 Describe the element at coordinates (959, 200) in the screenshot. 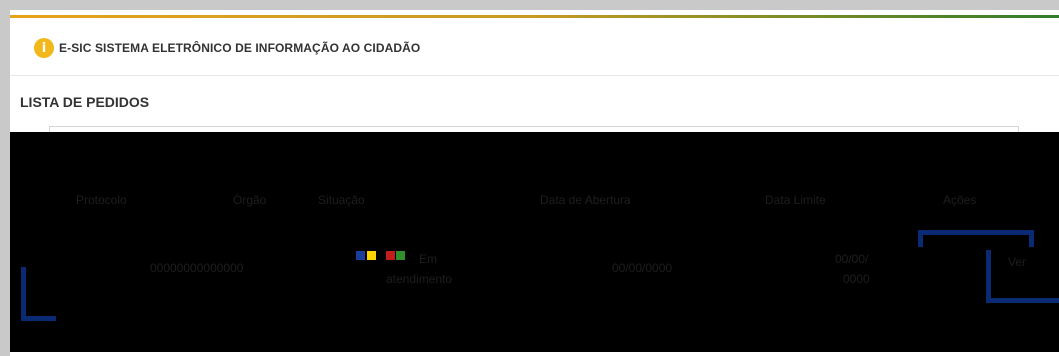

I see `column-header-actions: Ações` at that location.